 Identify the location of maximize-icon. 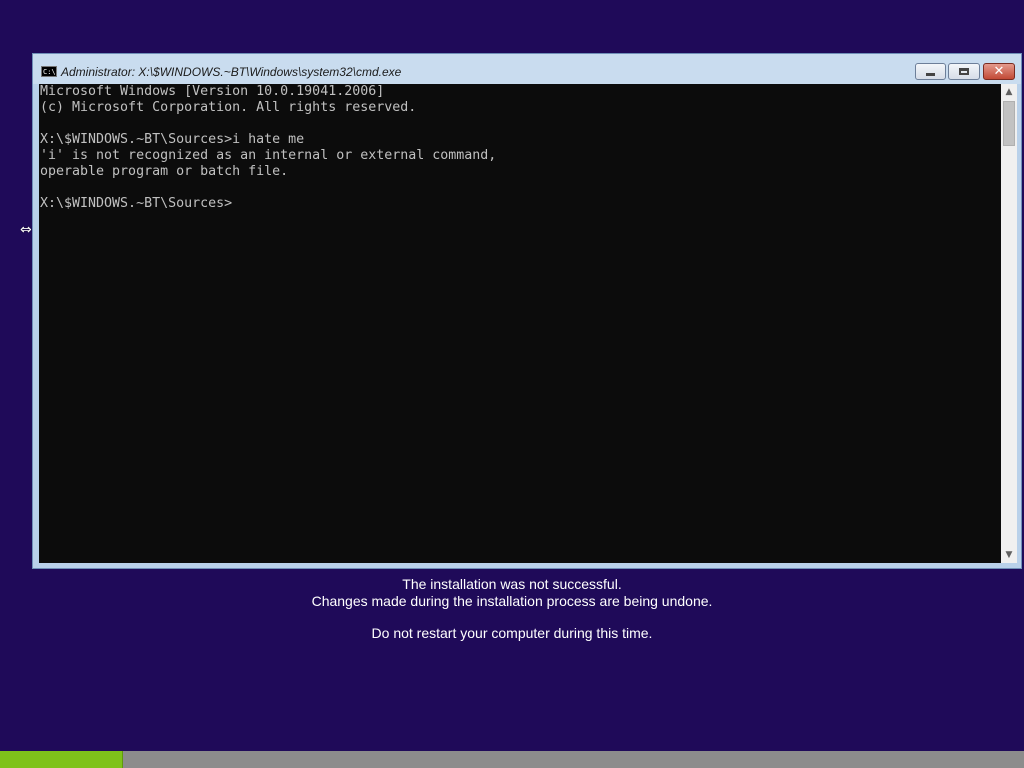
(964, 71).